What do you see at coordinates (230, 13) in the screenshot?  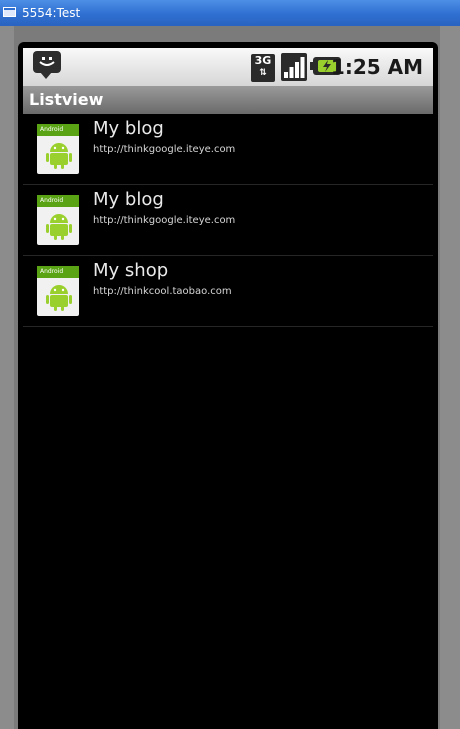 I see `window-titlebar: 5554:Test` at bounding box center [230, 13].